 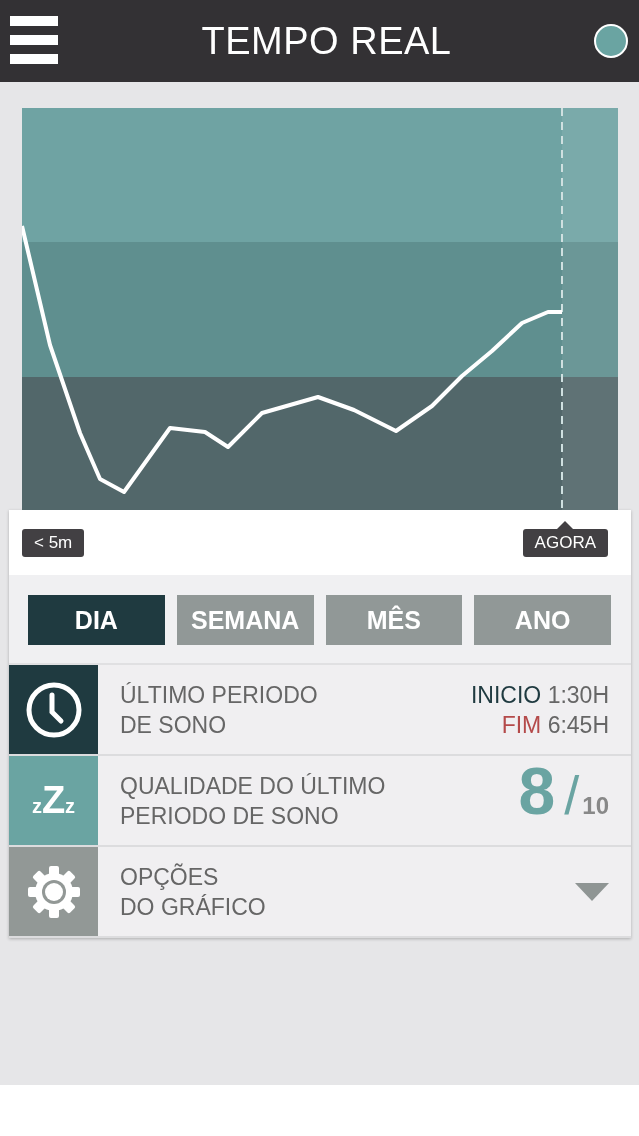 What do you see at coordinates (539, 695) in the screenshot?
I see `start-time: INICIO 1:30H` at bounding box center [539, 695].